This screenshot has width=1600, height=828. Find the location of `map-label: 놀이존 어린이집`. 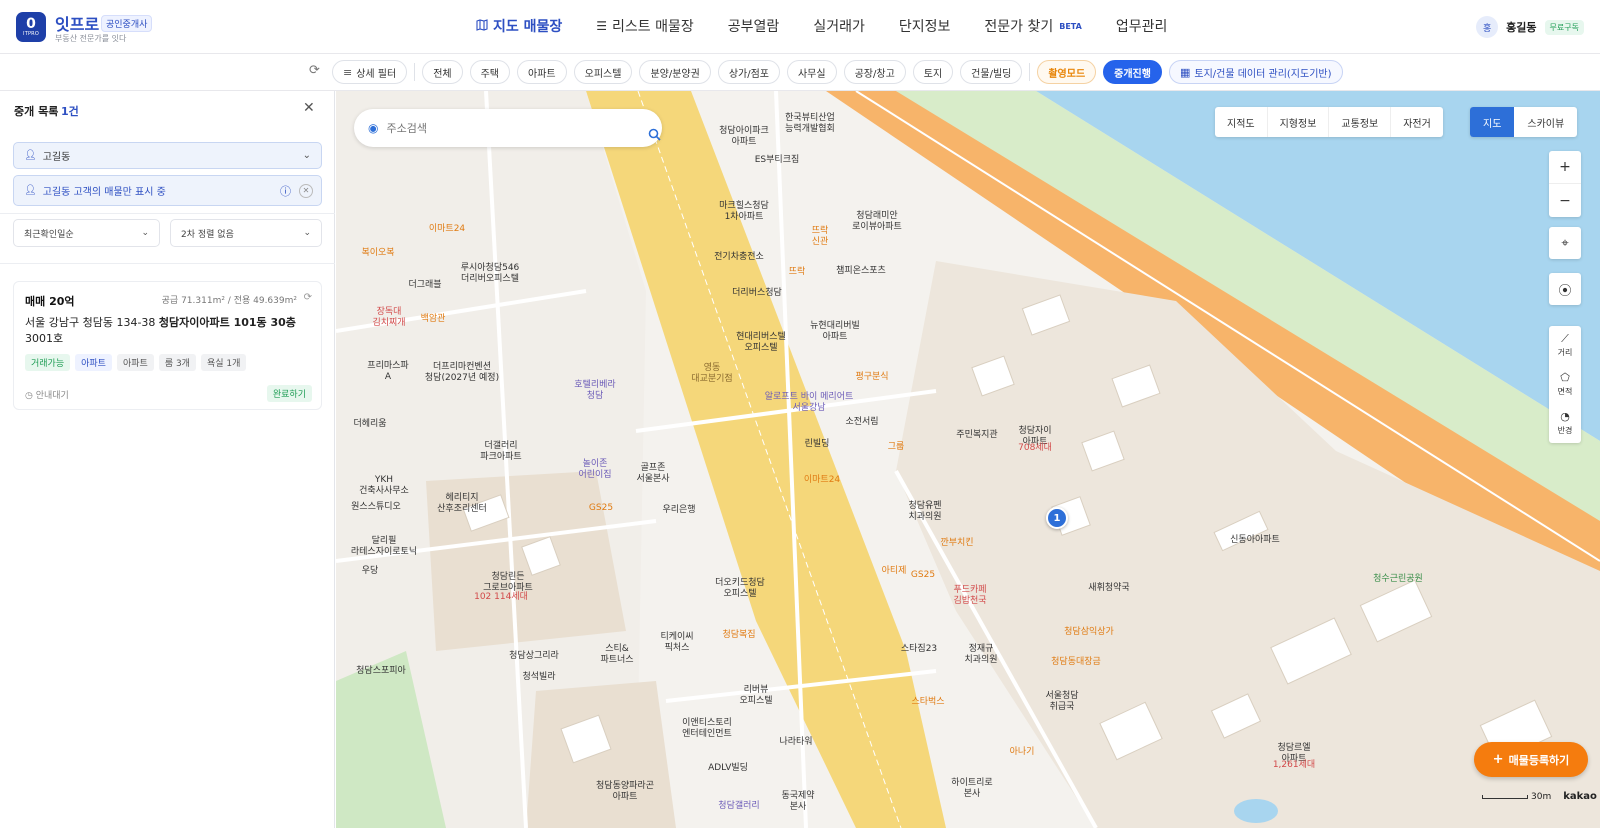

map-label: 놀이존 어린이집 is located at coordinates (594, 470).